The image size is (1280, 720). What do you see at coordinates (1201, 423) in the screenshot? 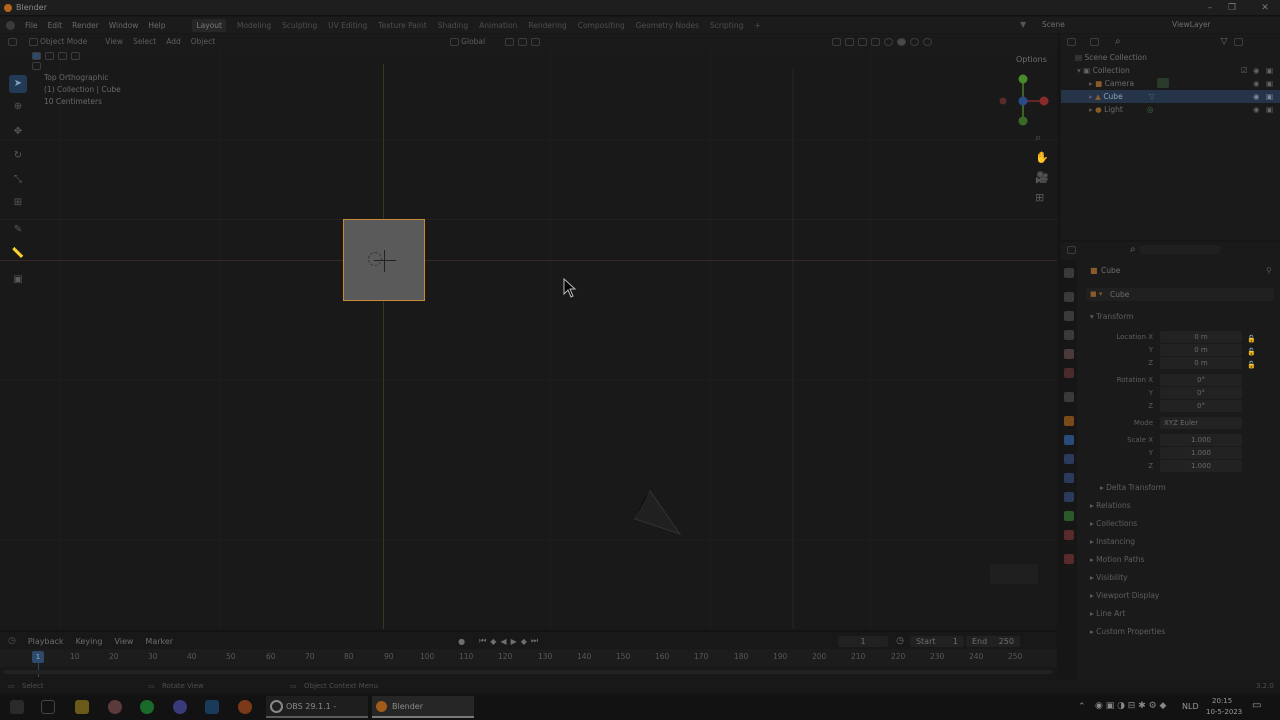
I see `rotation-mode-dropdown: XYZ Euler` at bounding box center [1201, 423].